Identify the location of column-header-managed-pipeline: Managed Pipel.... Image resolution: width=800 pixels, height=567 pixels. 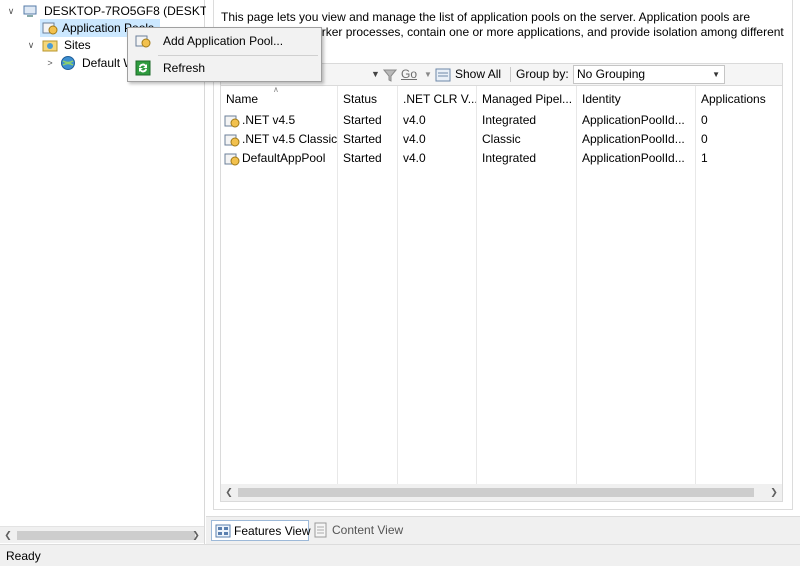
(527, 99).